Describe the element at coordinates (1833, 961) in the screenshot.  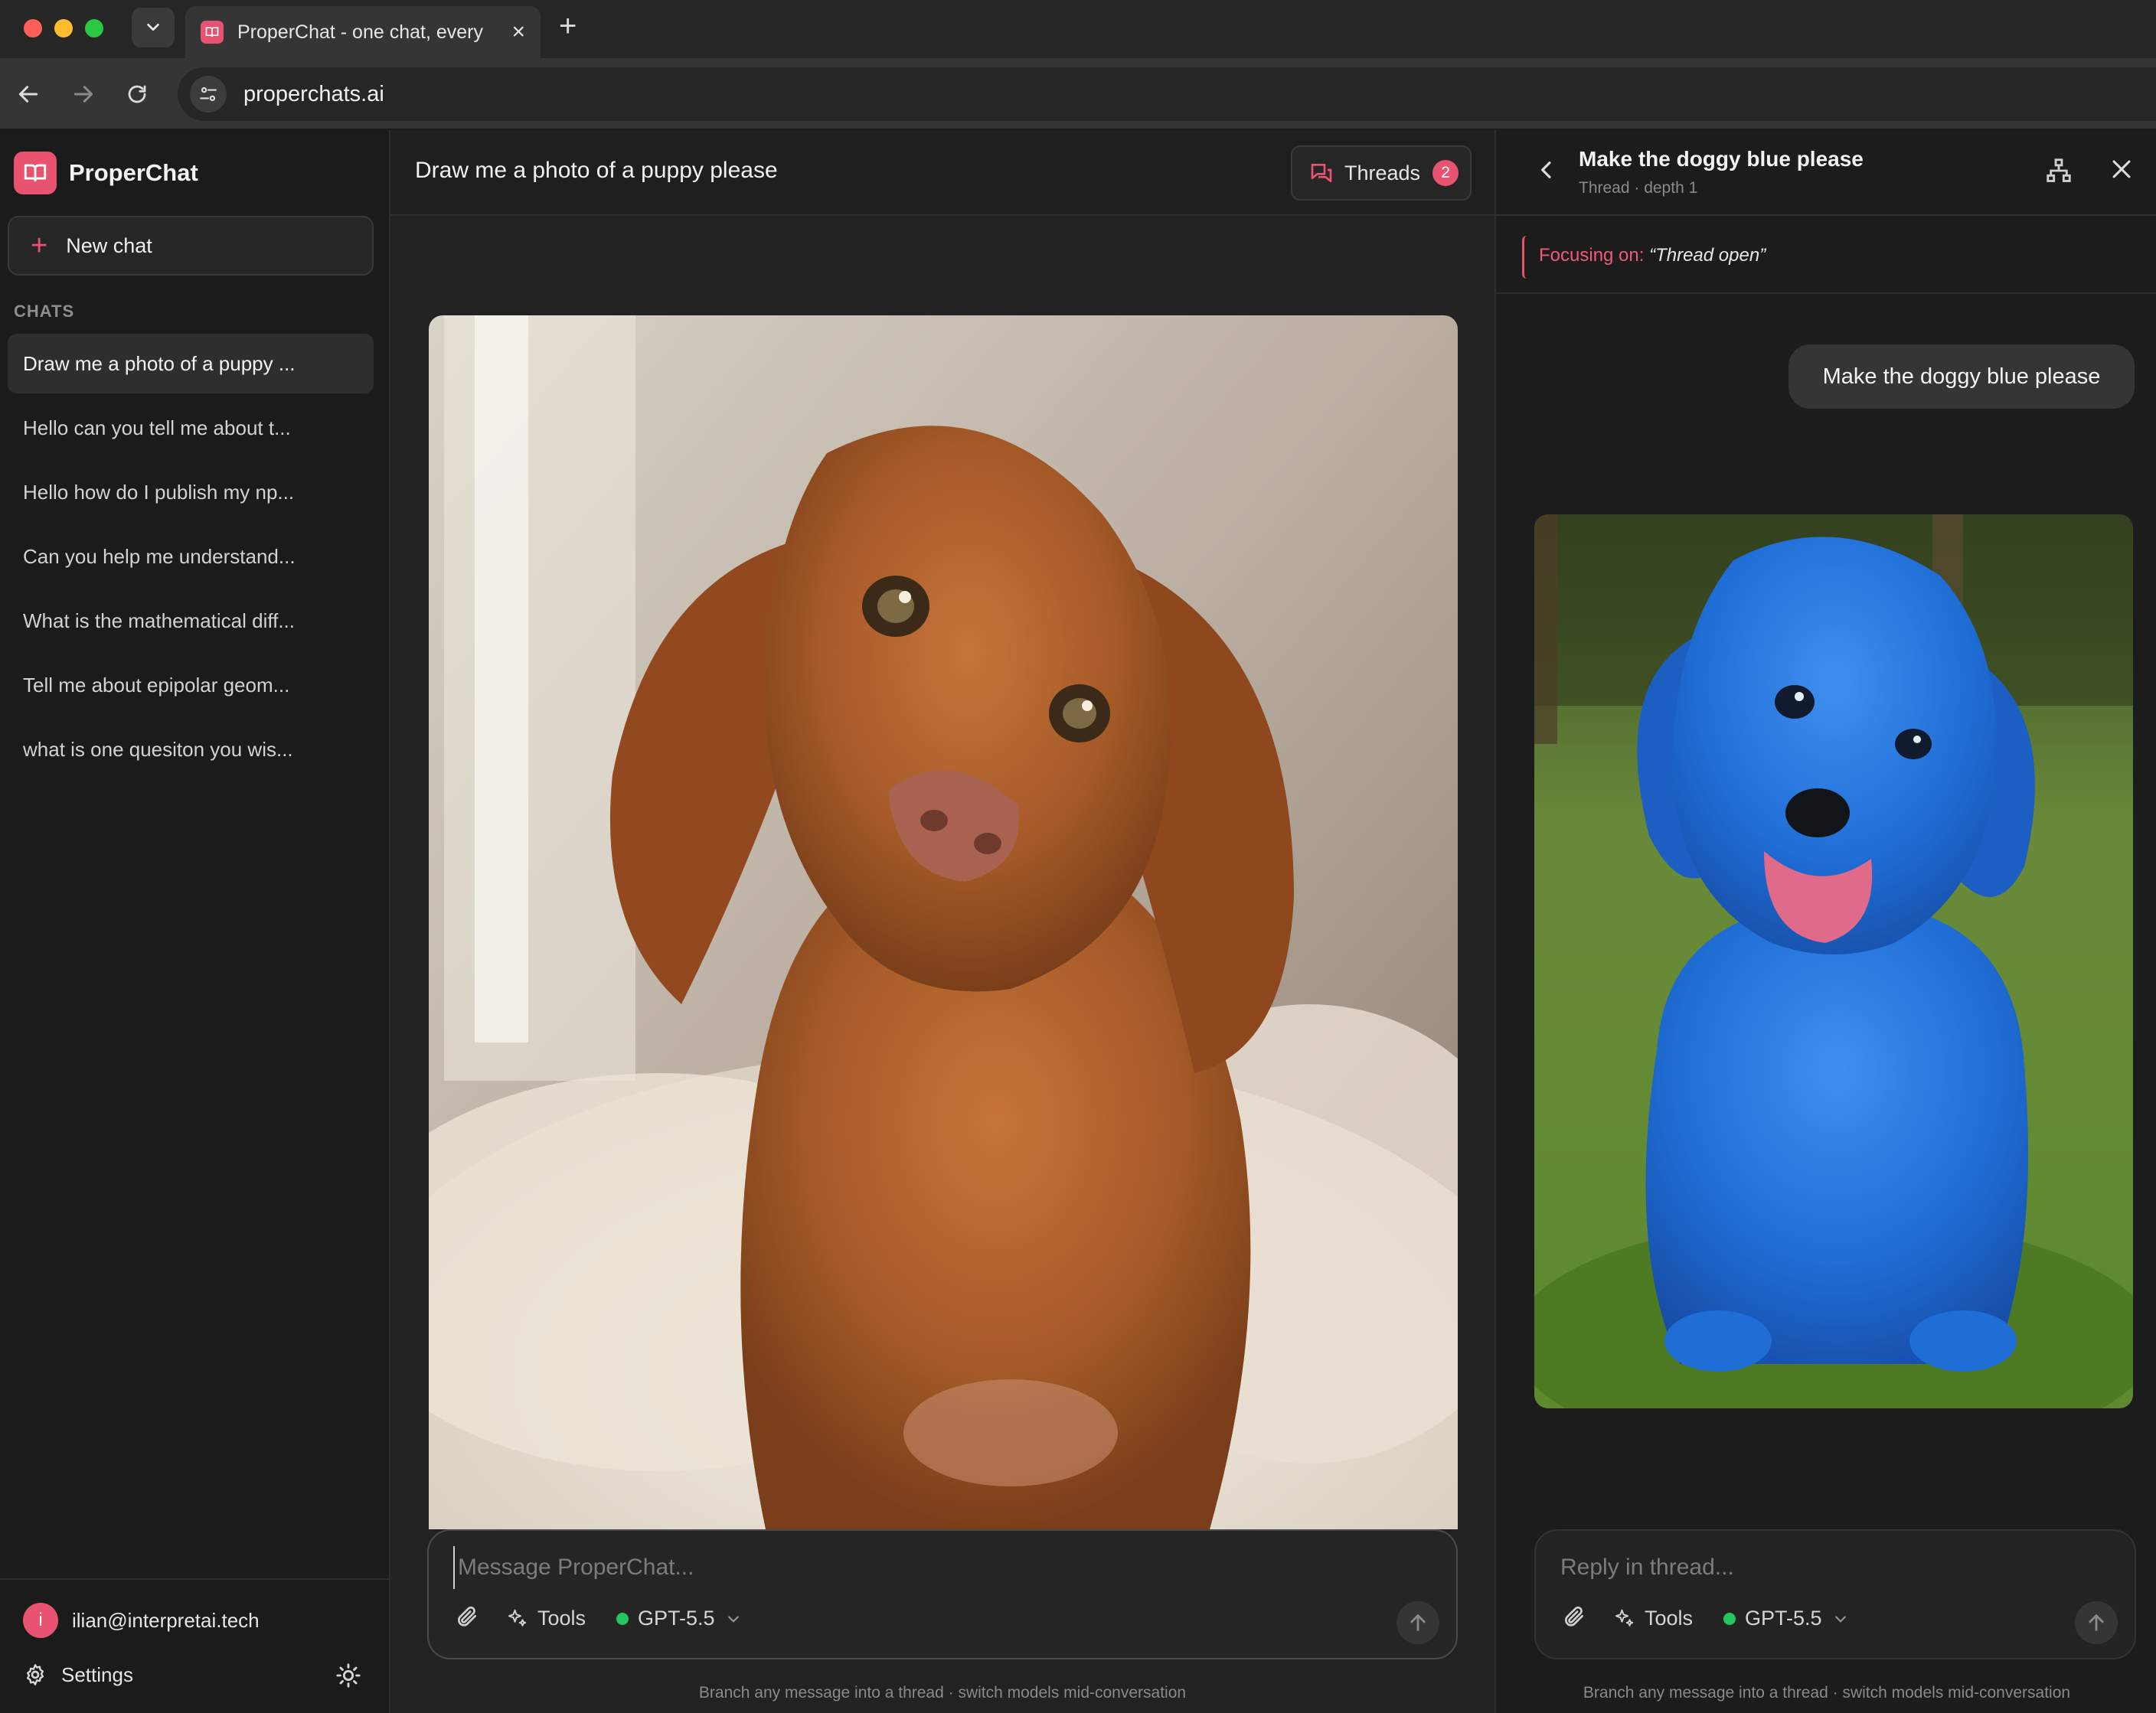
I see `generated-image-blue-puppy` at that location.